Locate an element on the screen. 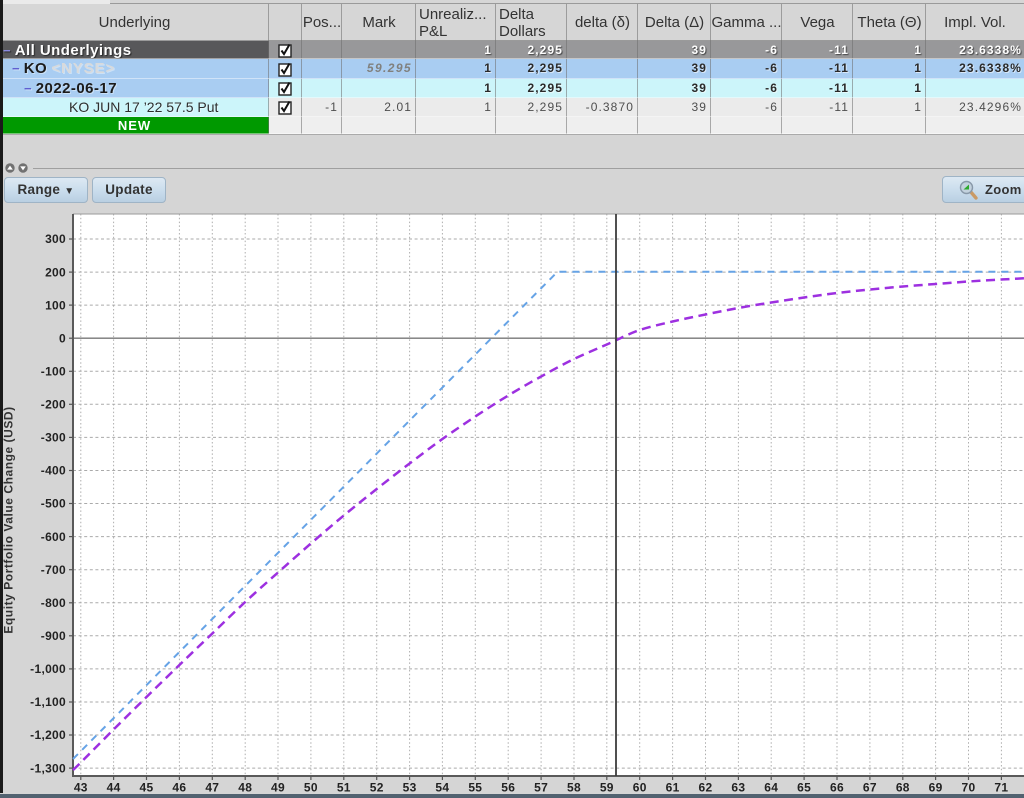 The image size is (1024, 798). svg-text: 55 is located at coordinates (475, 788).